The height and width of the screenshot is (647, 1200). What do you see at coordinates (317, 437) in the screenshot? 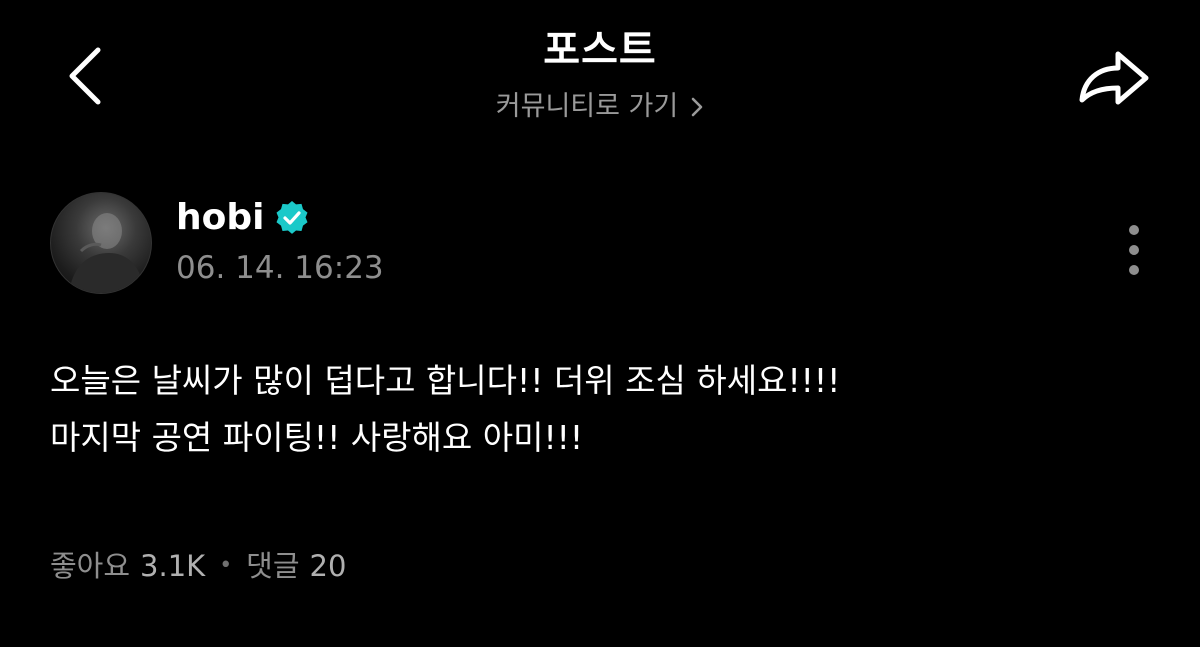
I see `post-line: 마지막 공연 파이팅!! 사랑해요 아미!!!` at bounding box center [317, 437].